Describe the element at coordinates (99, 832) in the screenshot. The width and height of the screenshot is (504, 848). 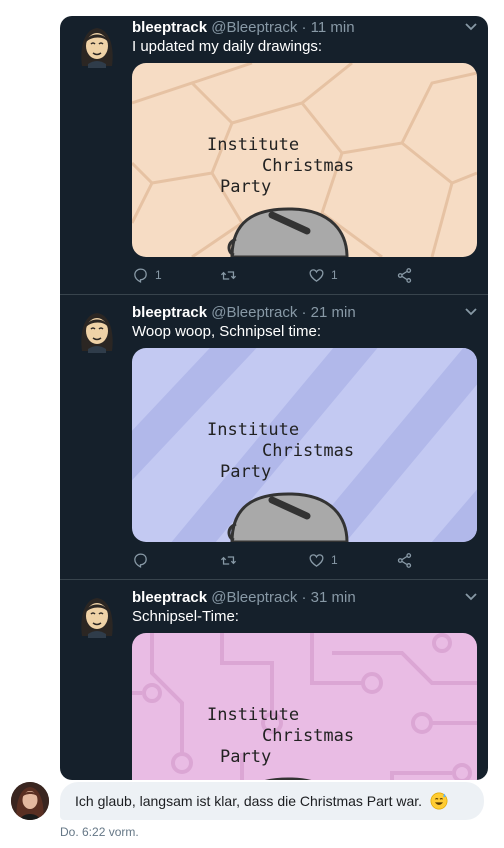
I see `message-timestamp: Do. 6:22 vorm.` at that location.